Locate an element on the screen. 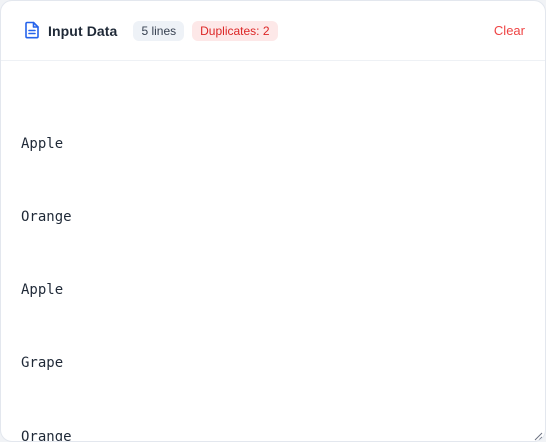  clear-button: Clear is located at coordinates (509, 30).